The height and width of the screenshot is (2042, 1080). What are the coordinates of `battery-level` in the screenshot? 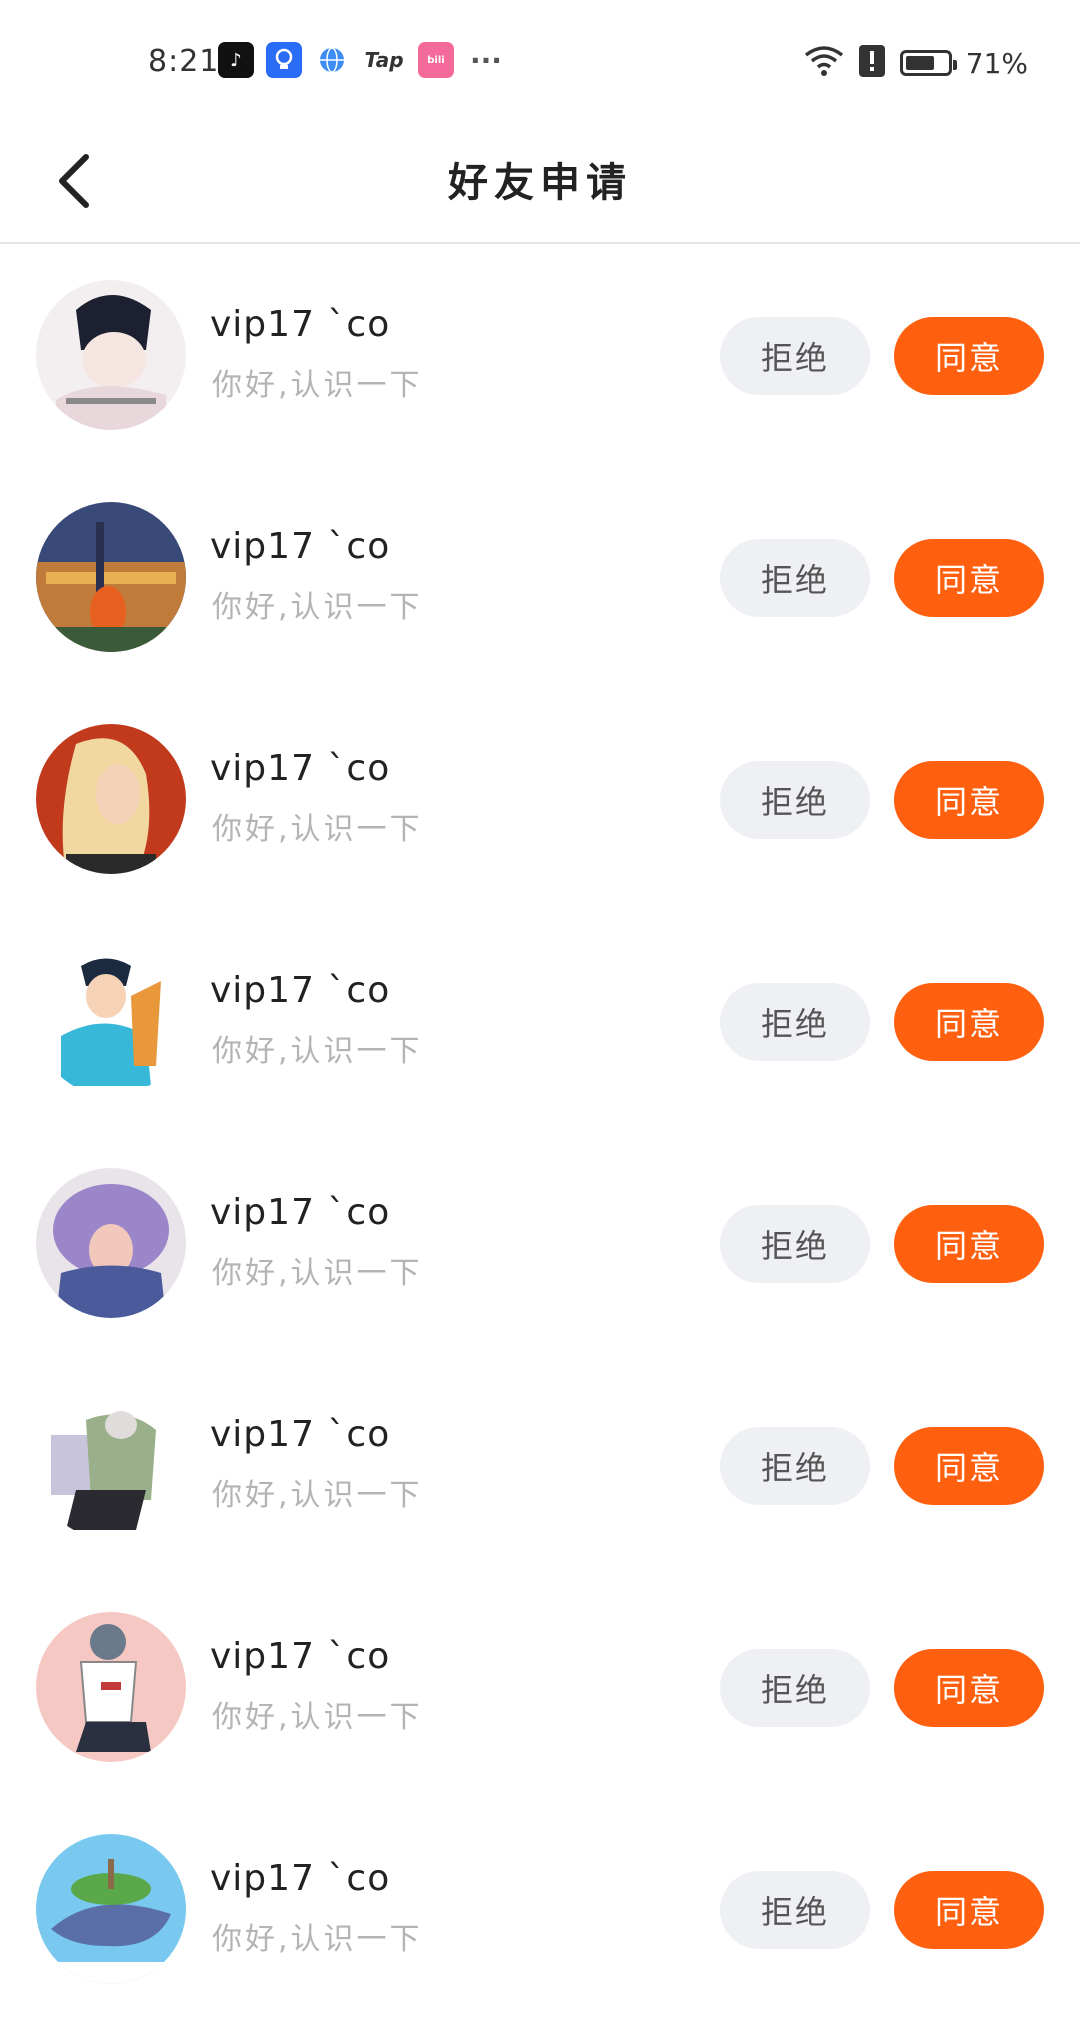 It's located at (920, 63).